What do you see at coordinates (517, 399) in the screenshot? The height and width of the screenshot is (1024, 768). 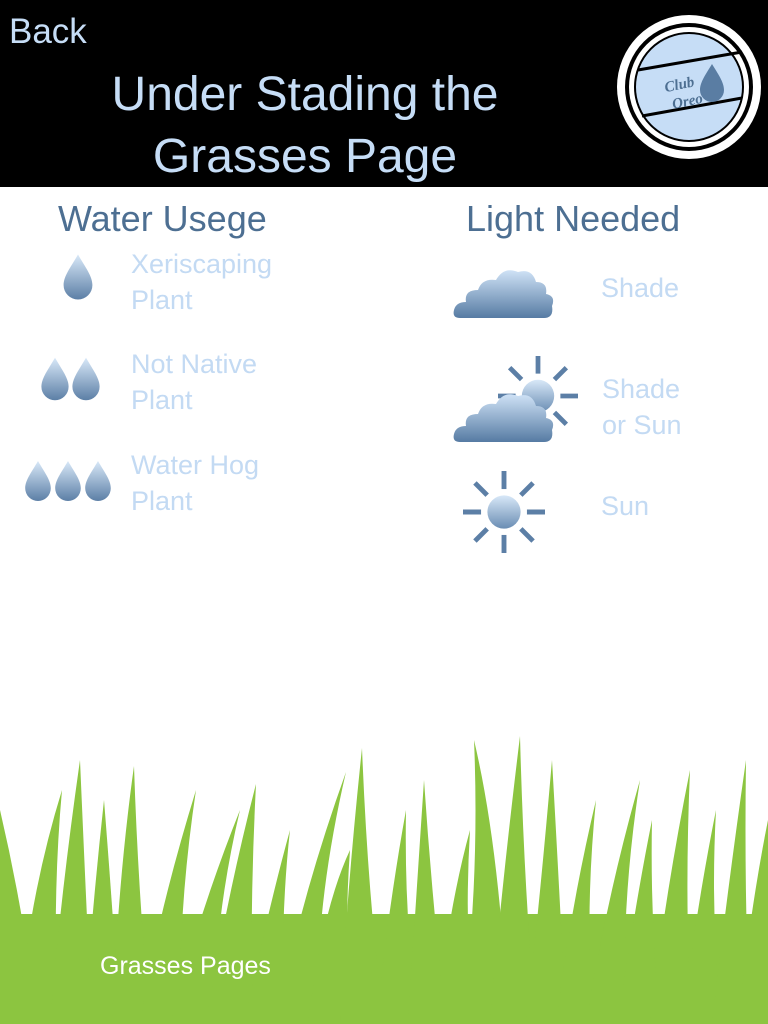 I see `cloud-sun-icon` at bounding box center [517, 399].